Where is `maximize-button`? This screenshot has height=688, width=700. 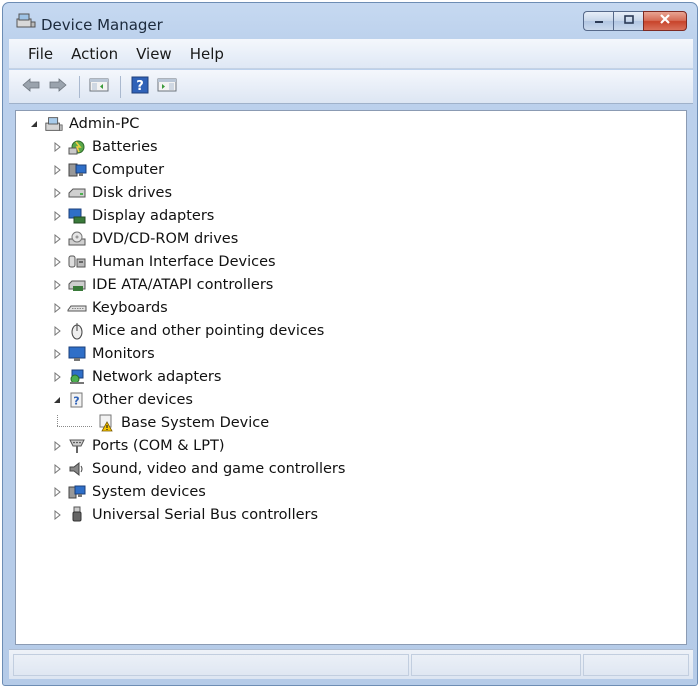 maximize-button is located at coordinates (628, 21).